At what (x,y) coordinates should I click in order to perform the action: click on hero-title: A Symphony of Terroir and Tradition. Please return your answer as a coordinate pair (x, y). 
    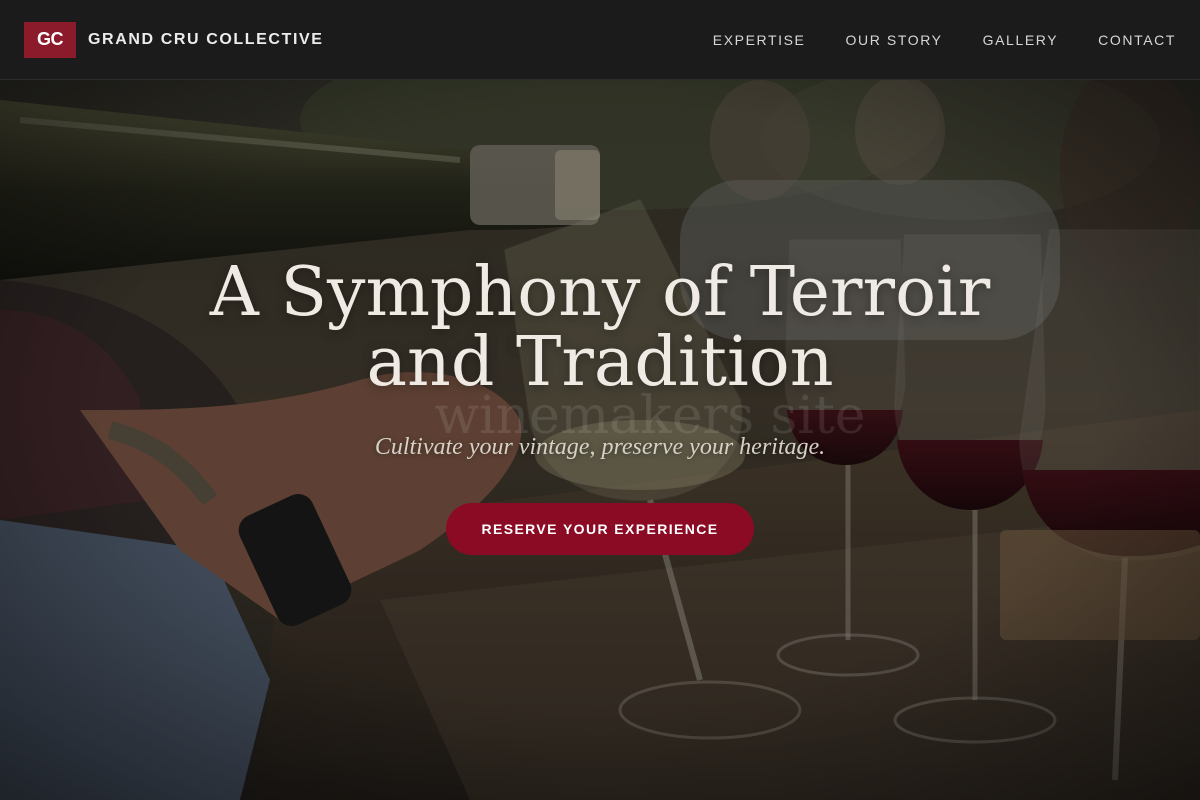
    Looking at the image, I should click on (600, 328).